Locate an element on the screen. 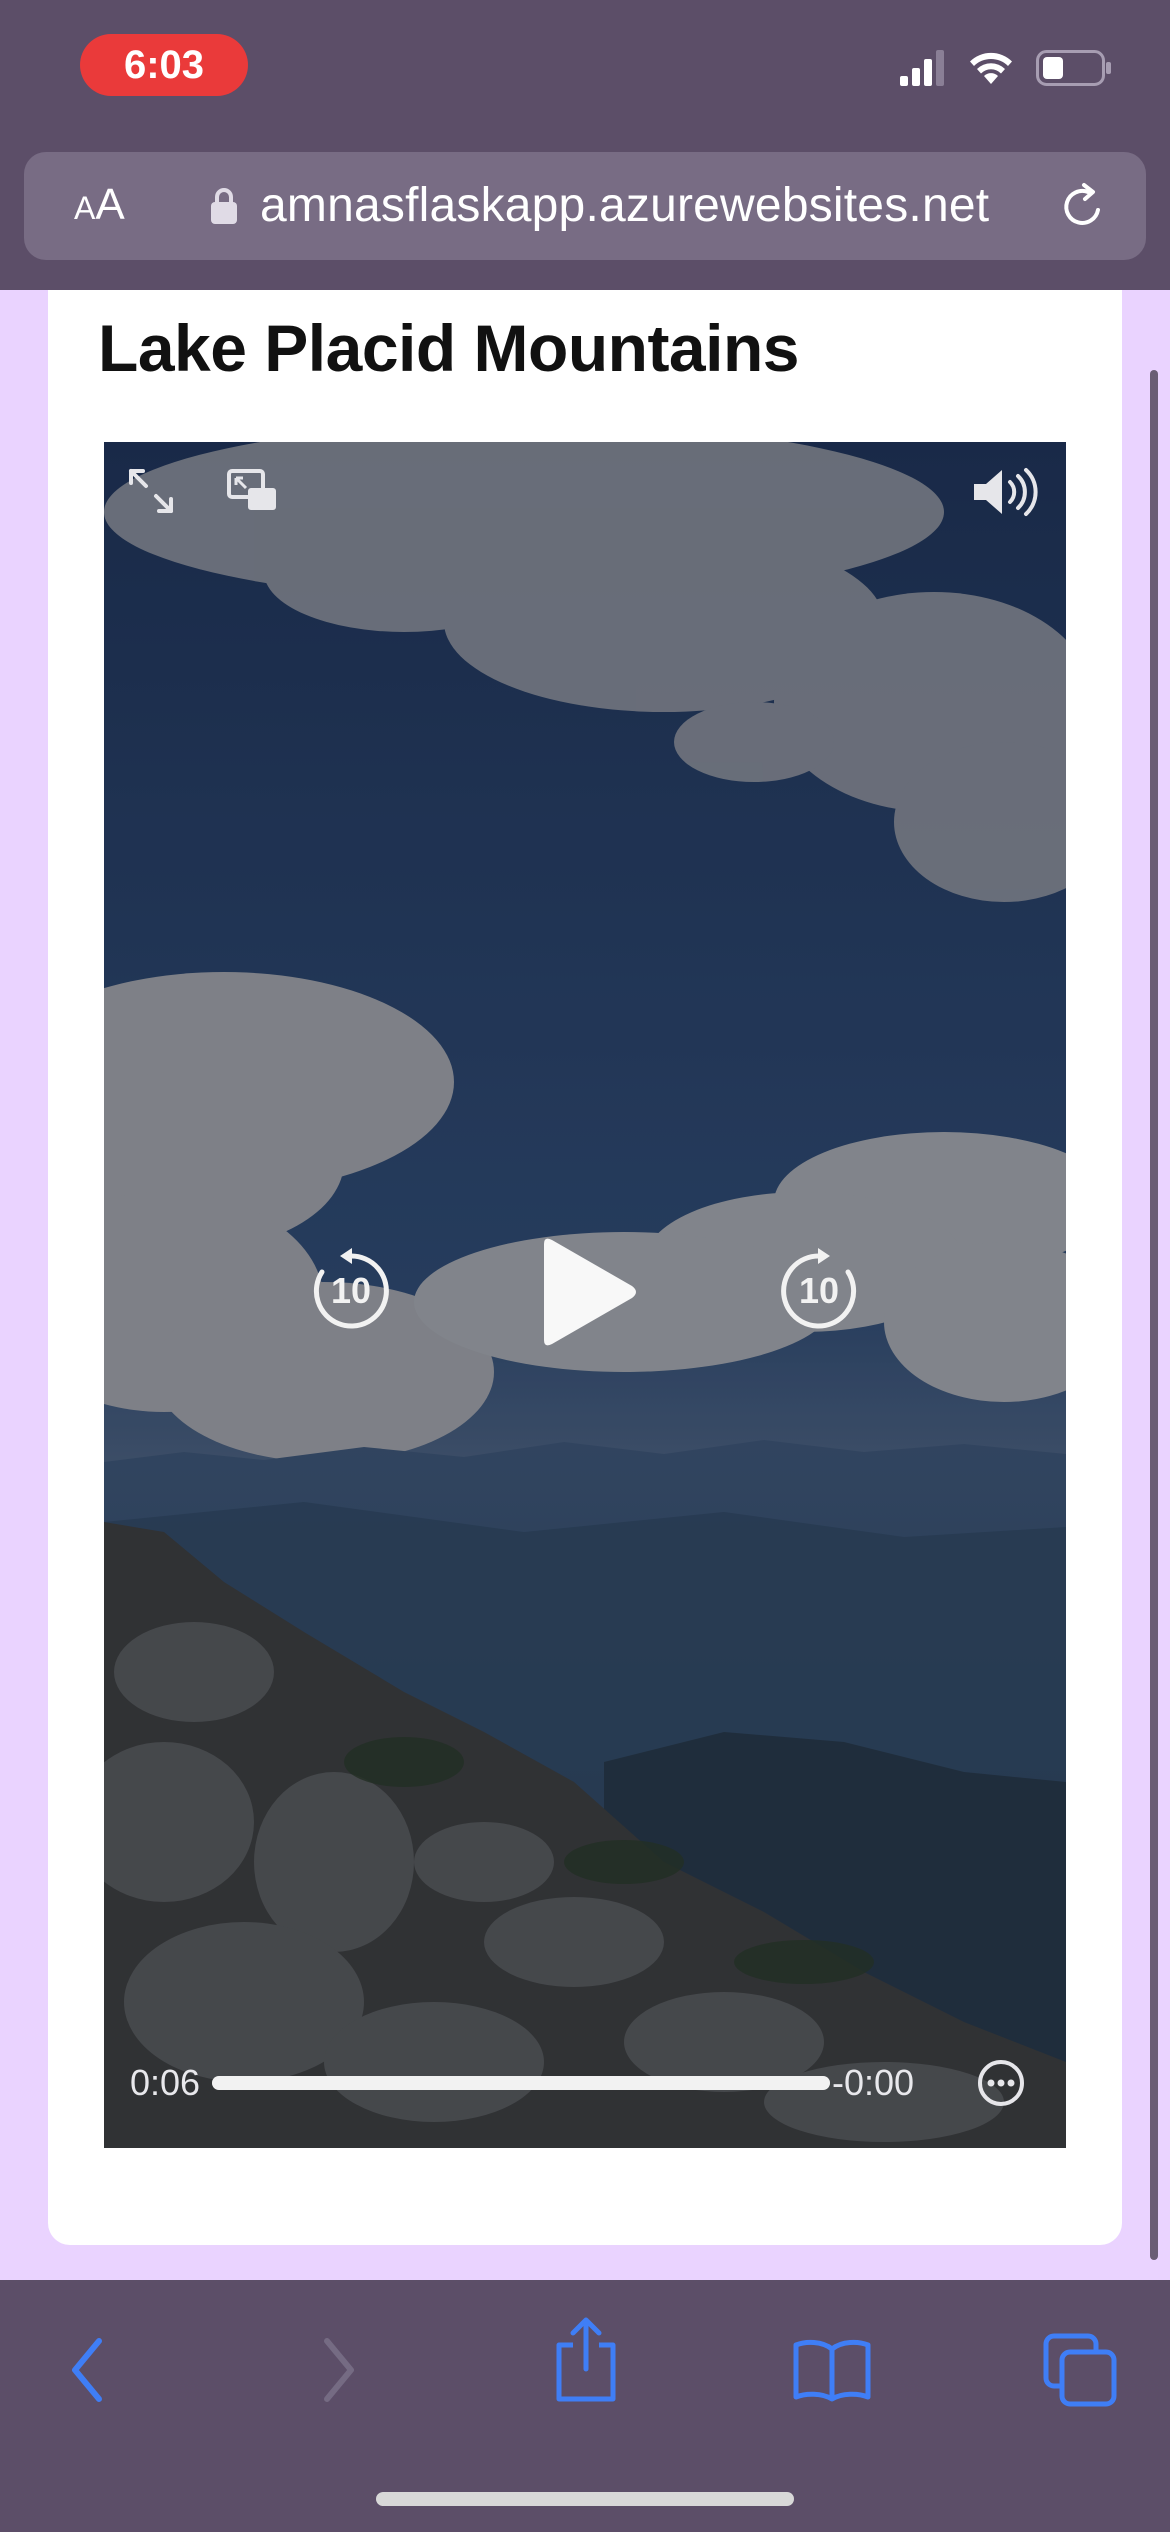  text-size-big-a: A is located at coordinates (110, 204).